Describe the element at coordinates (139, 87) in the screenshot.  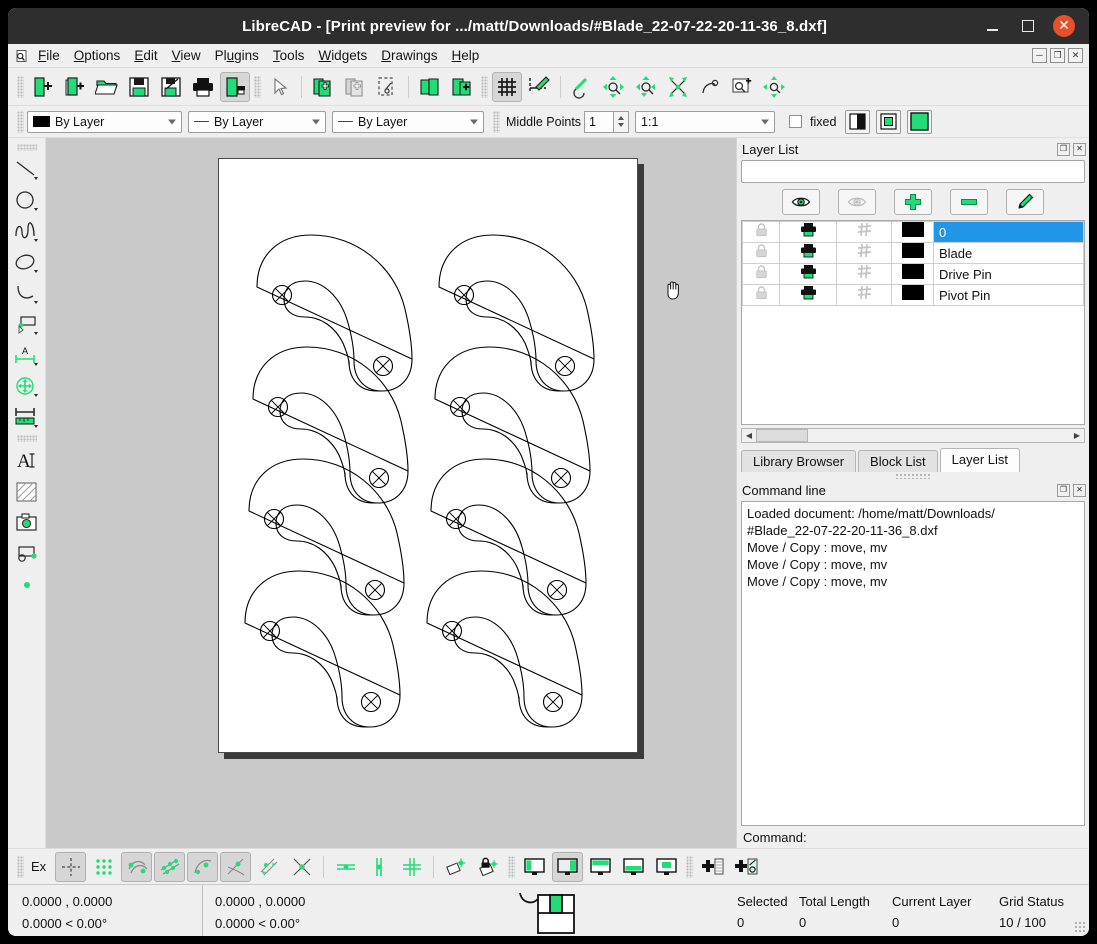
I see `save-button` at that location.